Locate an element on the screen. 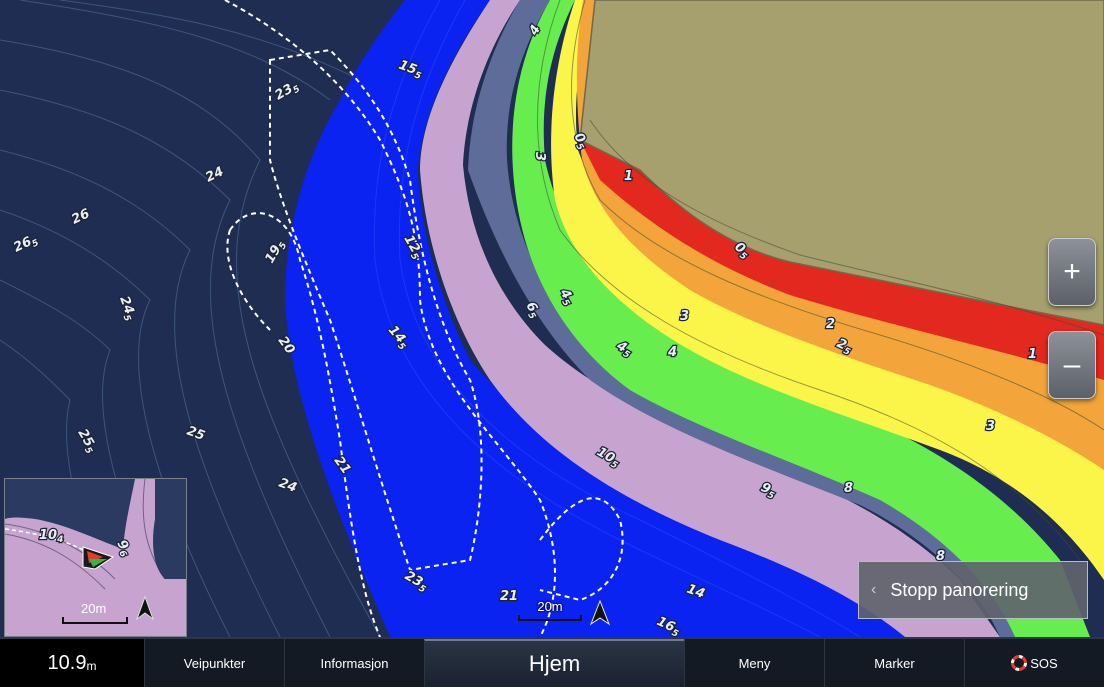 This screenshot has width=1104, height=687. information-button: Informasjon is located at coordinates (354, 663).